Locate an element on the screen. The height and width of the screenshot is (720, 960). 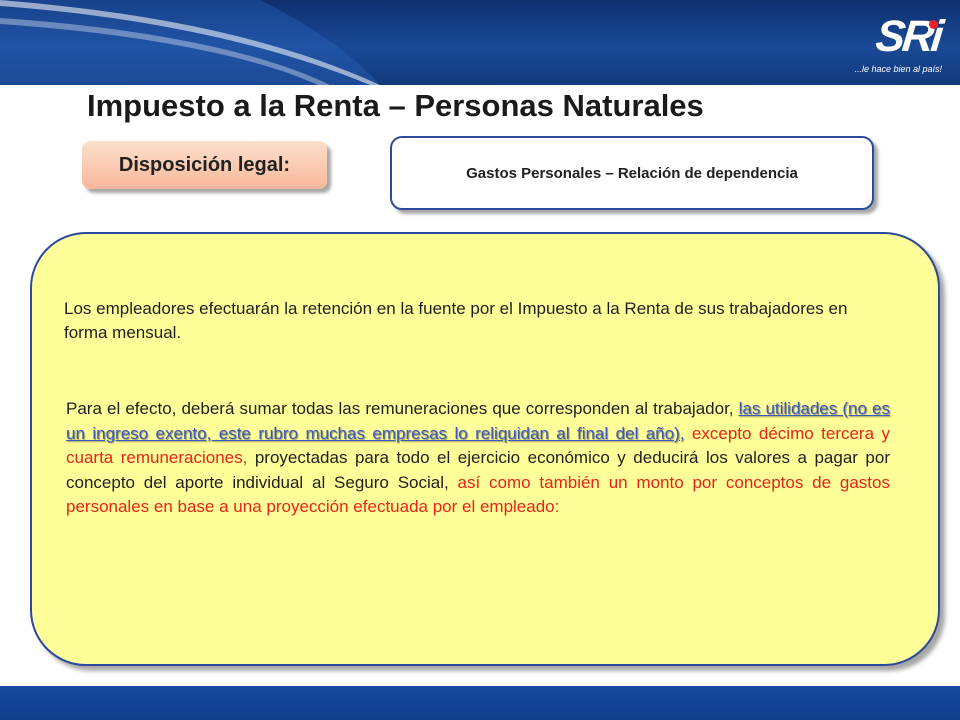
logo-dot is located at coordinates (933, 24).